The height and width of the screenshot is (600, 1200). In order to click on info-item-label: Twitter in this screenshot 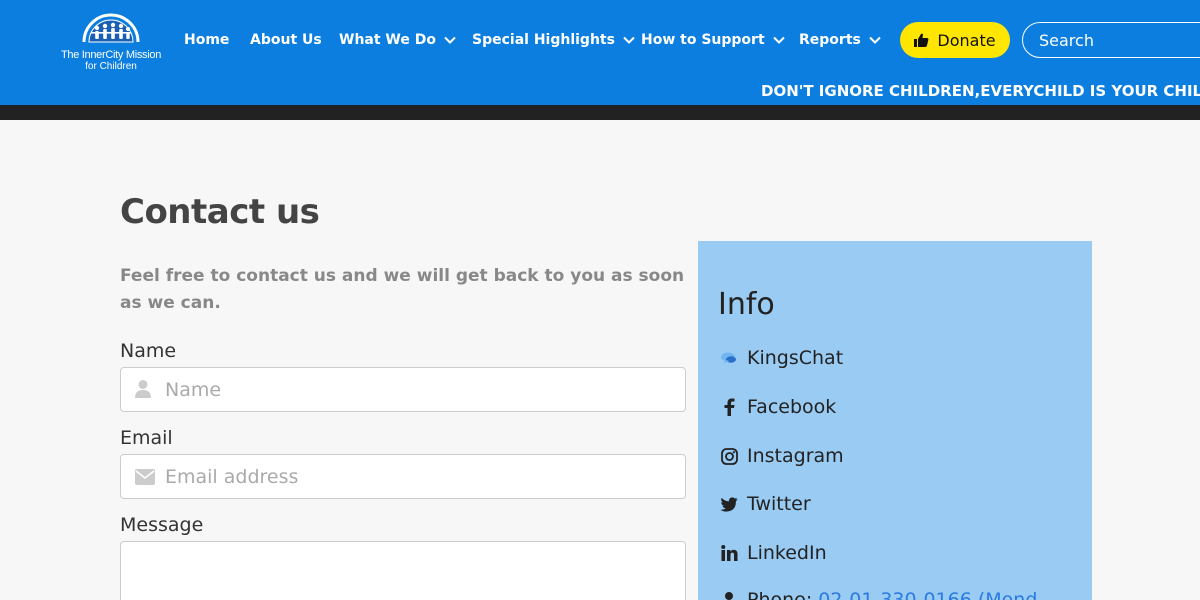, I will do `click(779, 504)`.